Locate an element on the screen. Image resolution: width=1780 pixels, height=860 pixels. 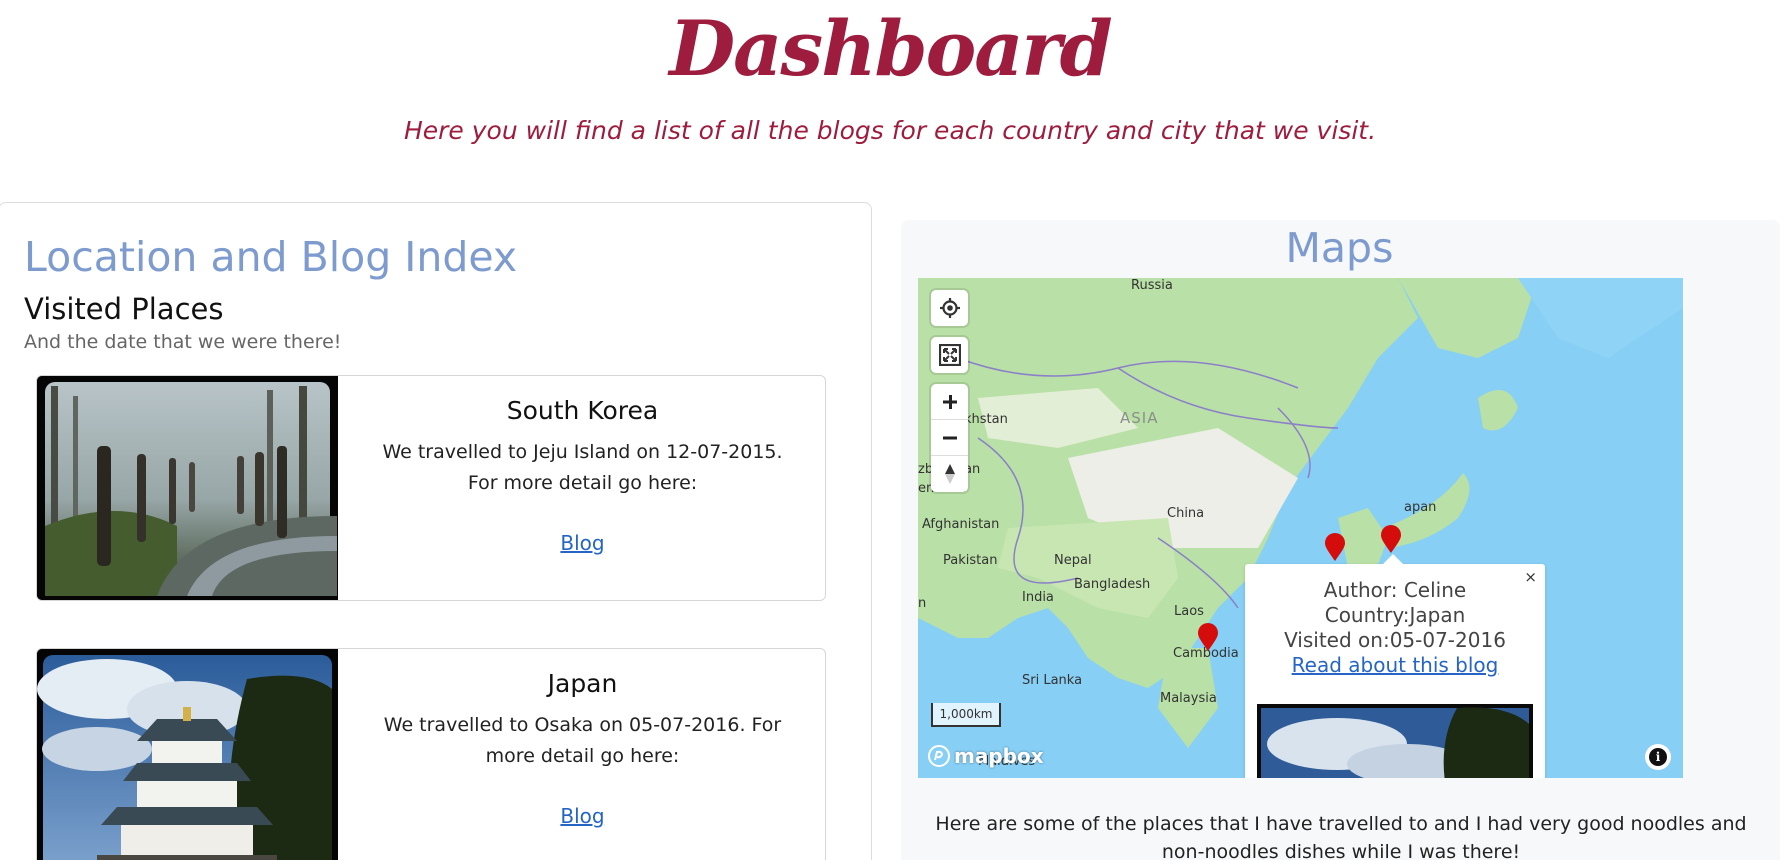
map-label-russia: Russia is located at coordinates (1152, 285).